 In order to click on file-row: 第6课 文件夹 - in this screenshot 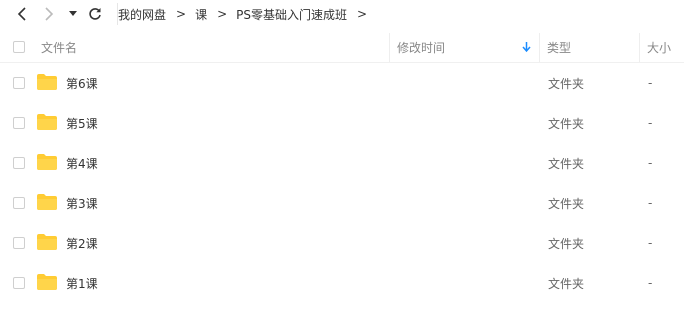, I will do `click(342, 83)`.